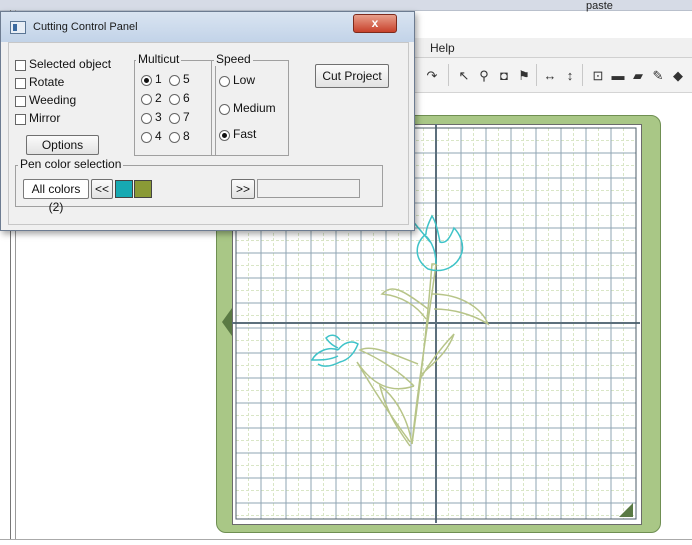  Describe the element at coordinates (224, 135) in the screenshot. I see `speed-fast-radio` at that location.